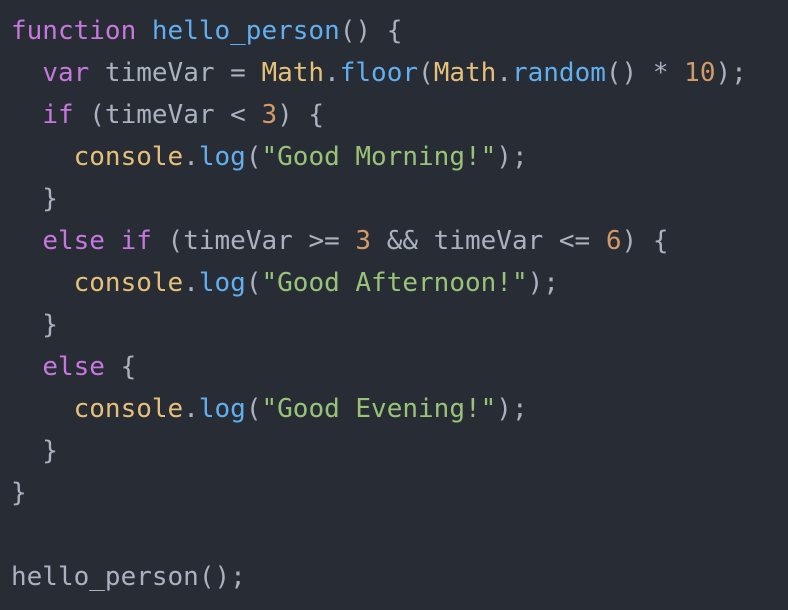 The height and width of the screenshot is (610, 788). What do you see at coordinates (120, 367) in the screenshot?
I see `code-token-plain: {` at bounding box center [120, 367].